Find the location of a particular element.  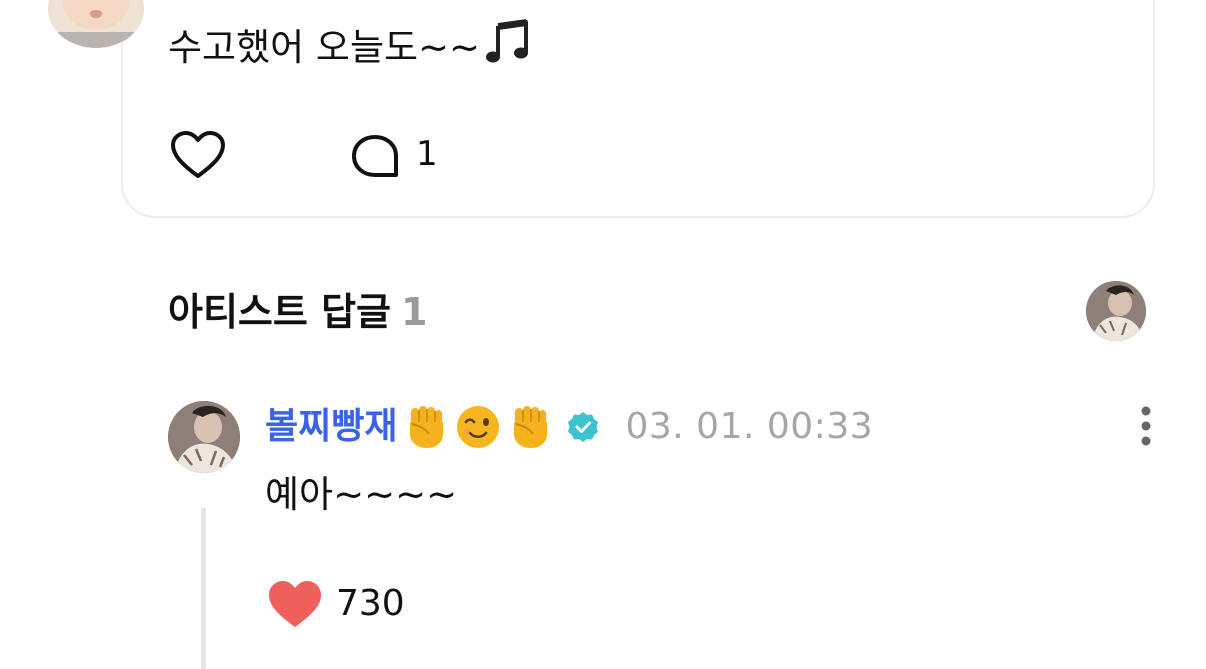

reply-text: 예아~~~~ is located at coordinates (361, 494).